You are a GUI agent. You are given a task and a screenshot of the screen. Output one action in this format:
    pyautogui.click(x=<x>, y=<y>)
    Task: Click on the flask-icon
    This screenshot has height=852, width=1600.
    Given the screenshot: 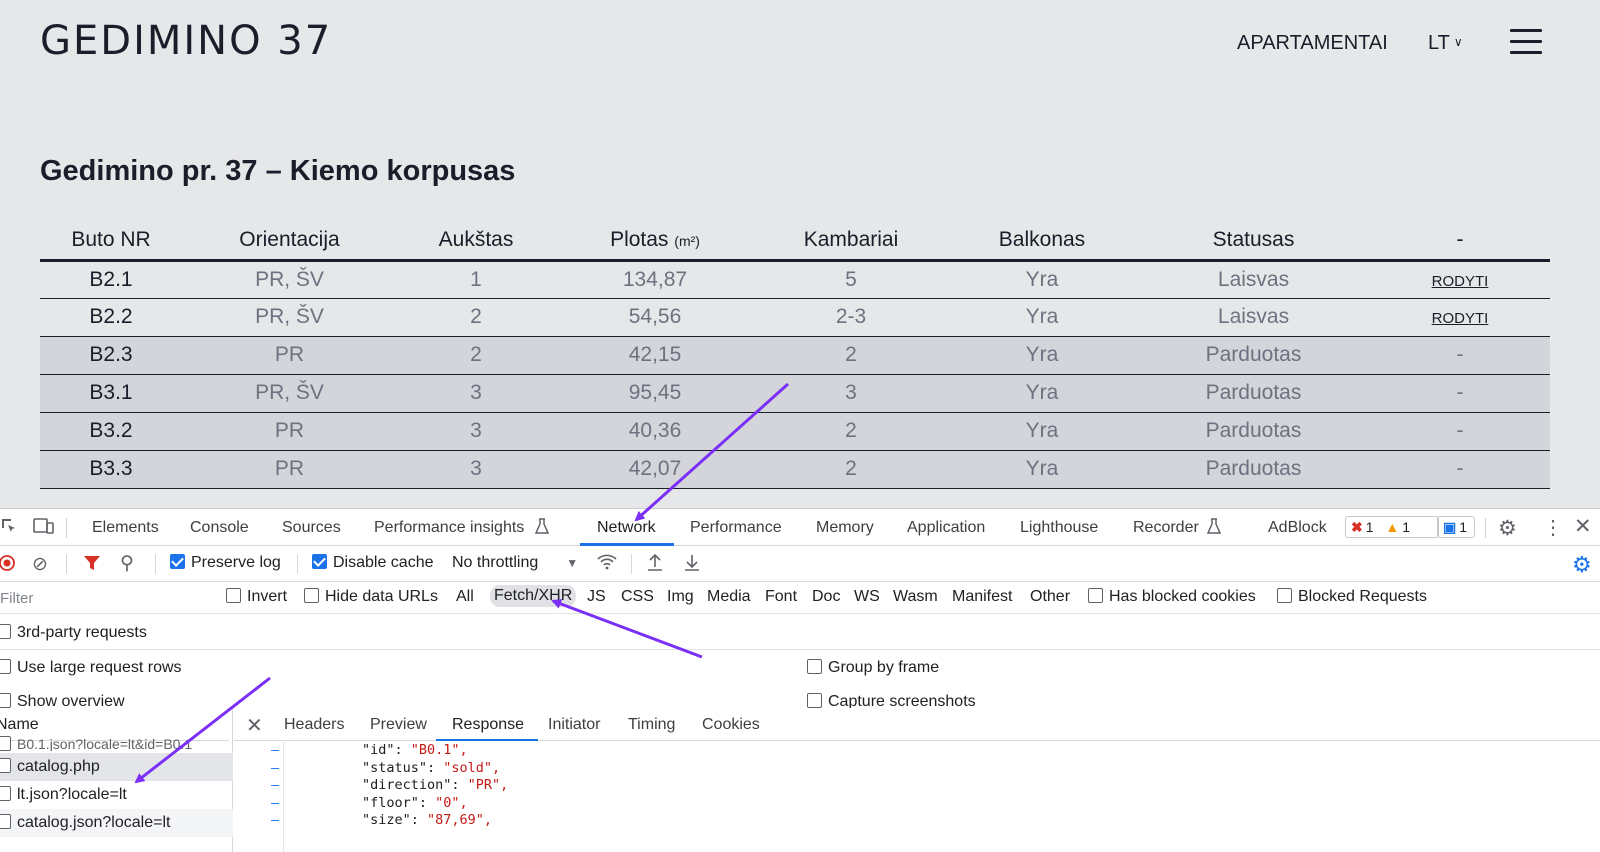 What is the action you would take?
    pyautogui.click(x=1214, y=529)
    